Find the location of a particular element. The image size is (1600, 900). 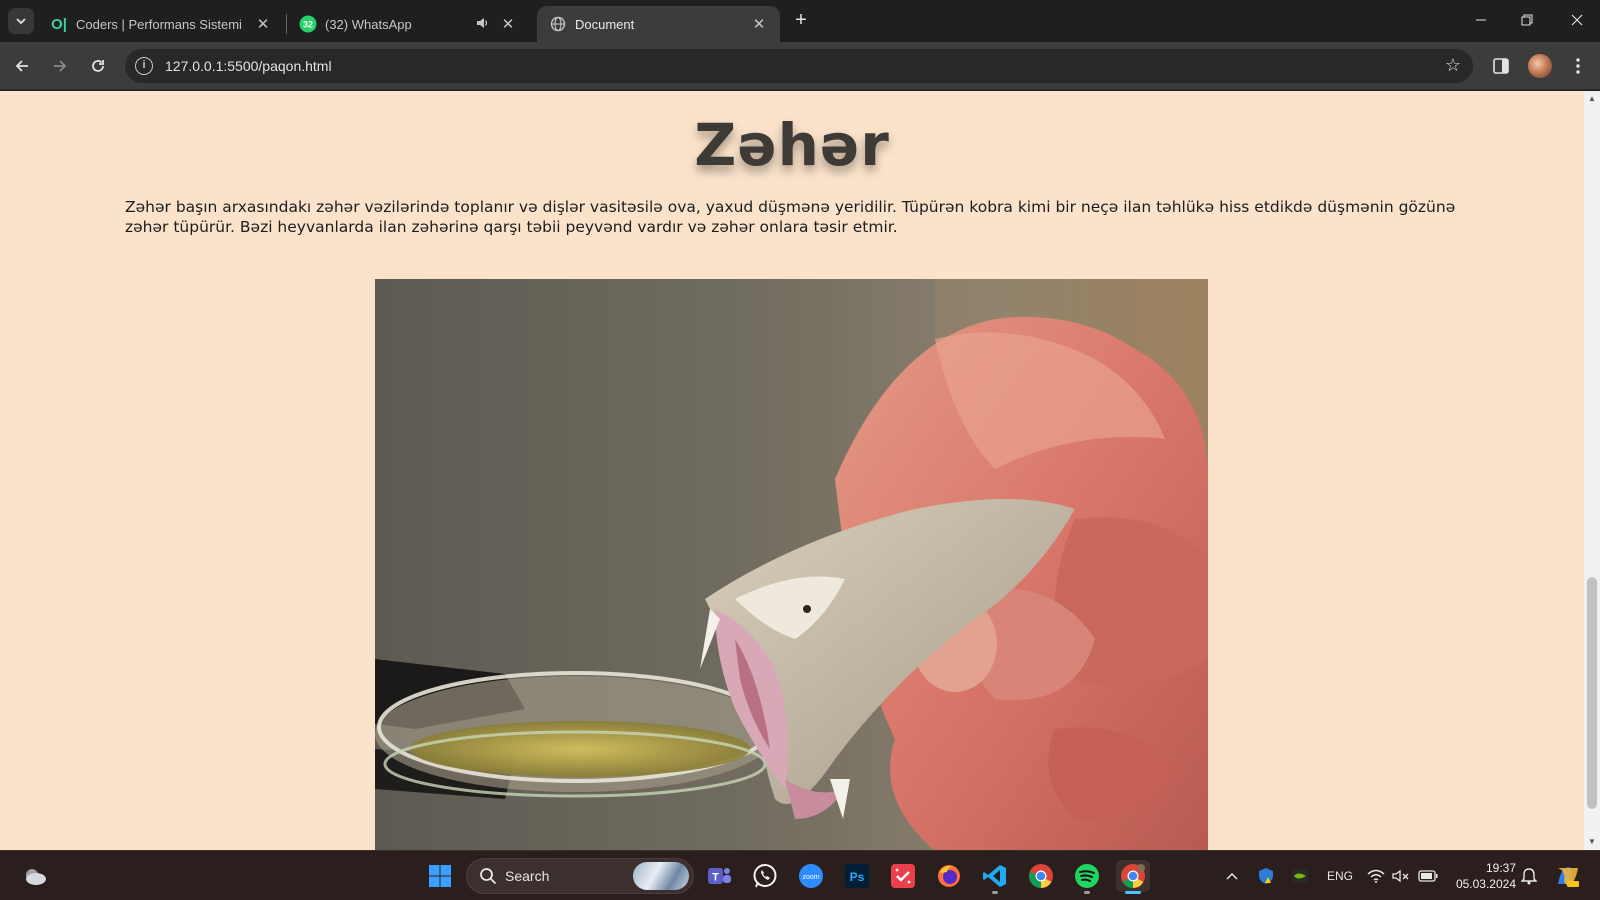

new-tab-button: + is located at coordinates (801, 20).